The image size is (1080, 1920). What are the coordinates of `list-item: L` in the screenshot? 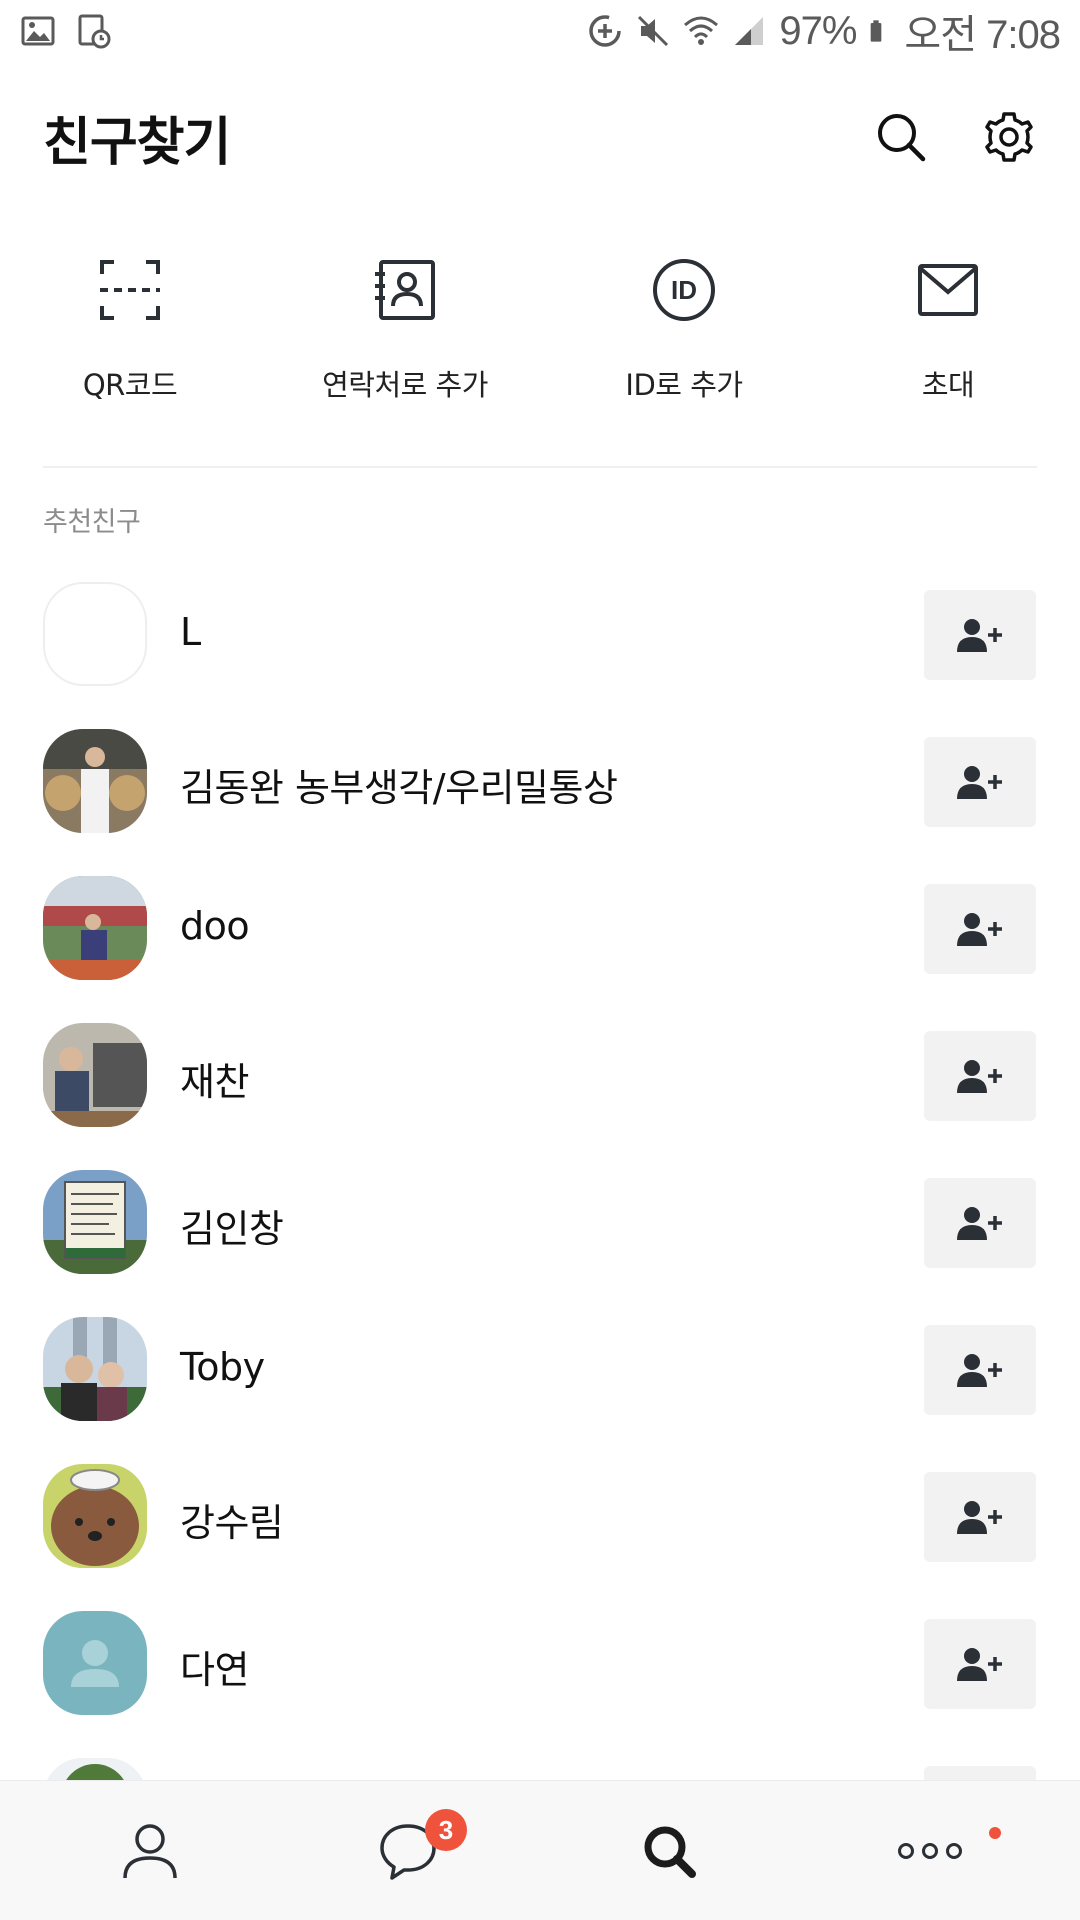 It's located at (540, 645).